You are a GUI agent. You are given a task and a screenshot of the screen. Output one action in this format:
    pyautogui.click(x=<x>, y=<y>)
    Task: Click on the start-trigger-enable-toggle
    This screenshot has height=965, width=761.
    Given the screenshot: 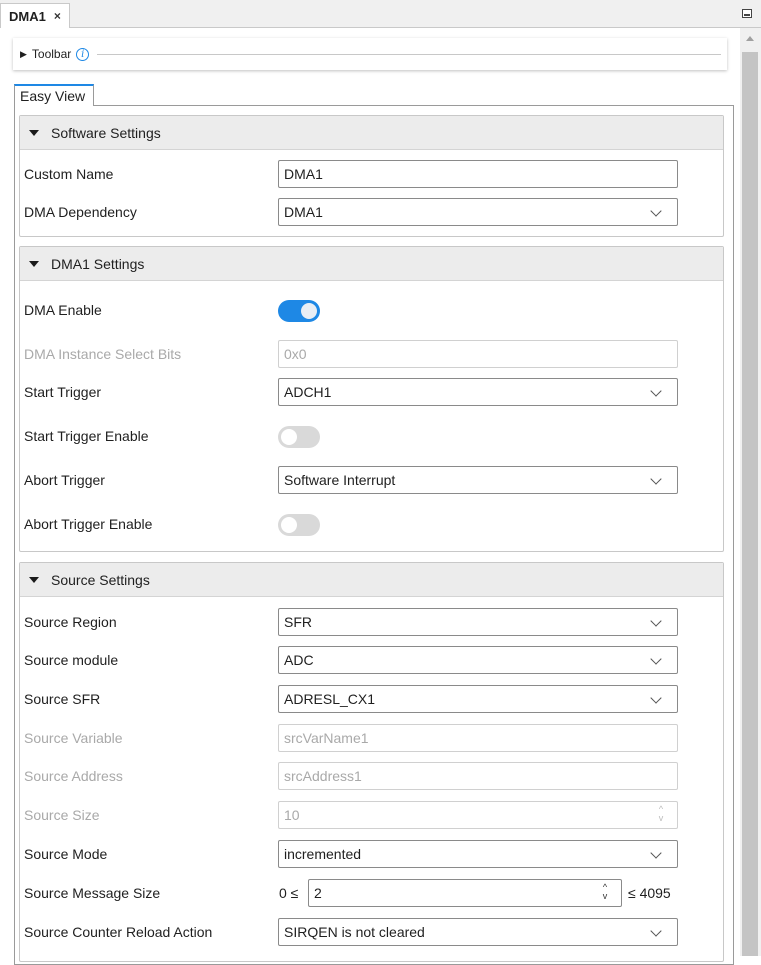 What is the action you would take?
    pyautogui.click(x=299, y=437)
    